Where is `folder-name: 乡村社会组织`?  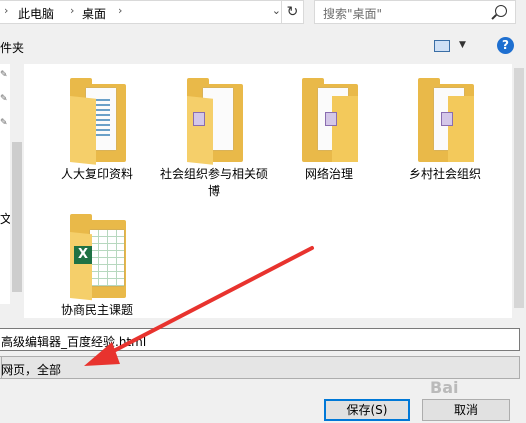
folder-name: 乡村社会组织 is located at coordinates (444, 174).